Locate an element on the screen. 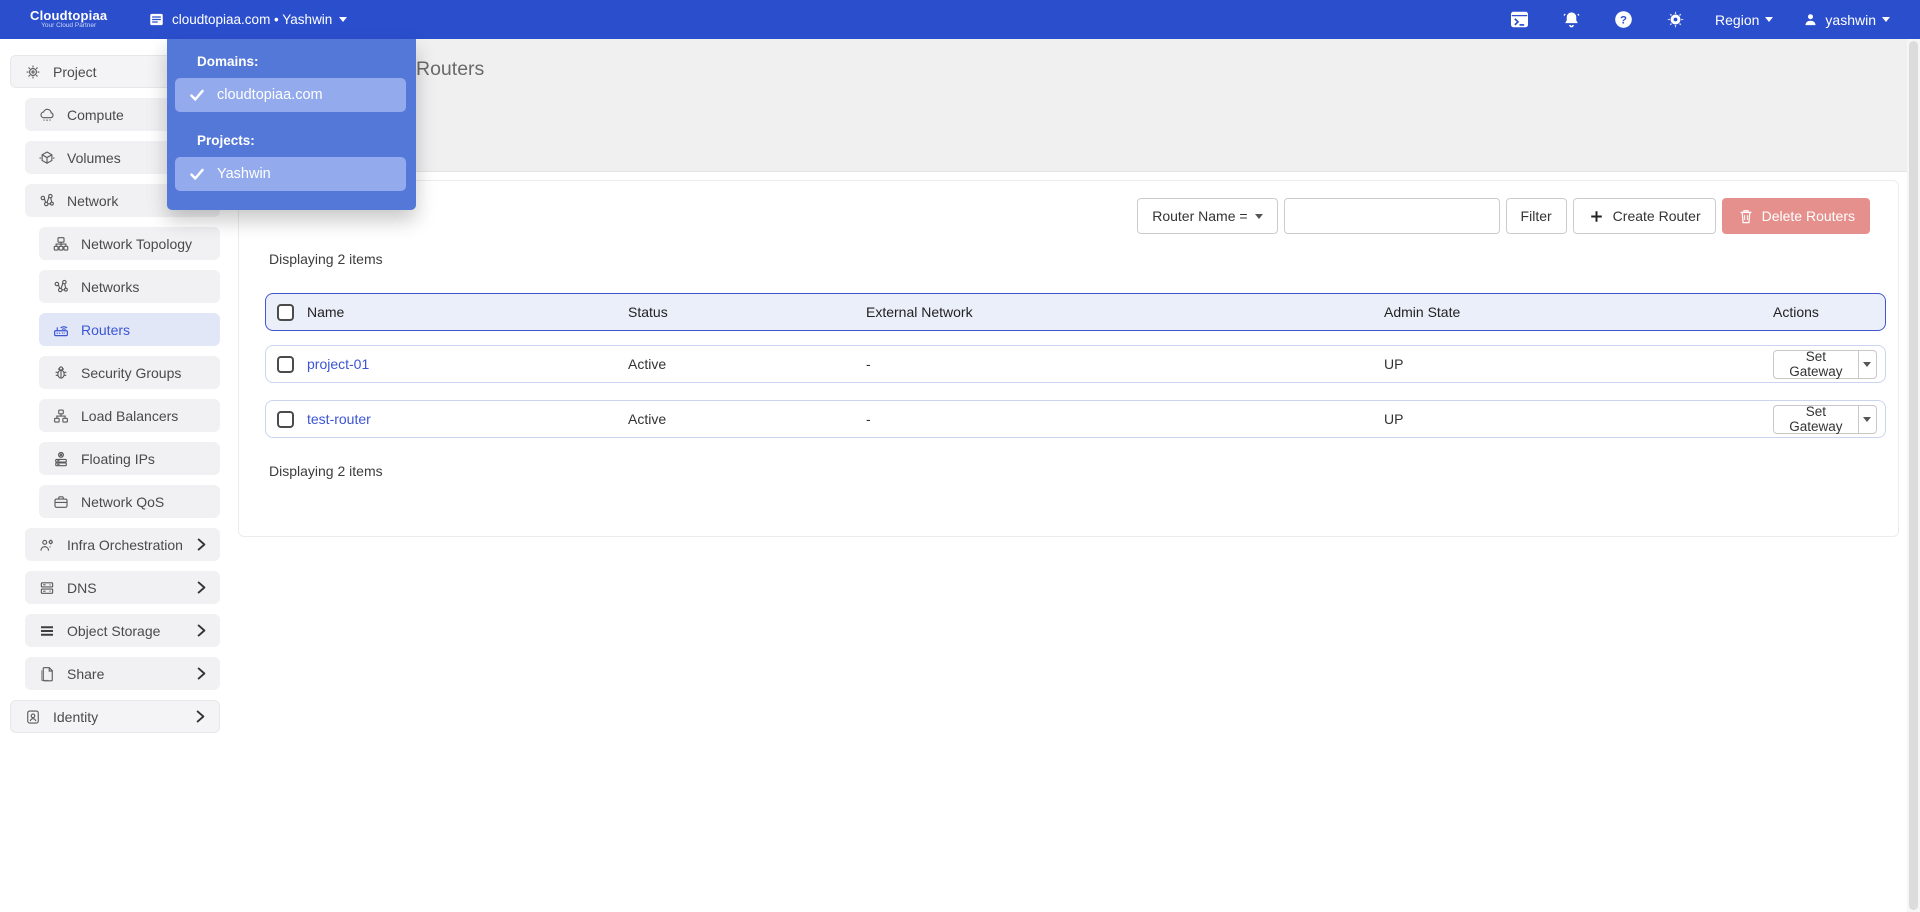  column-header-actions: Actions is located at coordinates (1796, 312).